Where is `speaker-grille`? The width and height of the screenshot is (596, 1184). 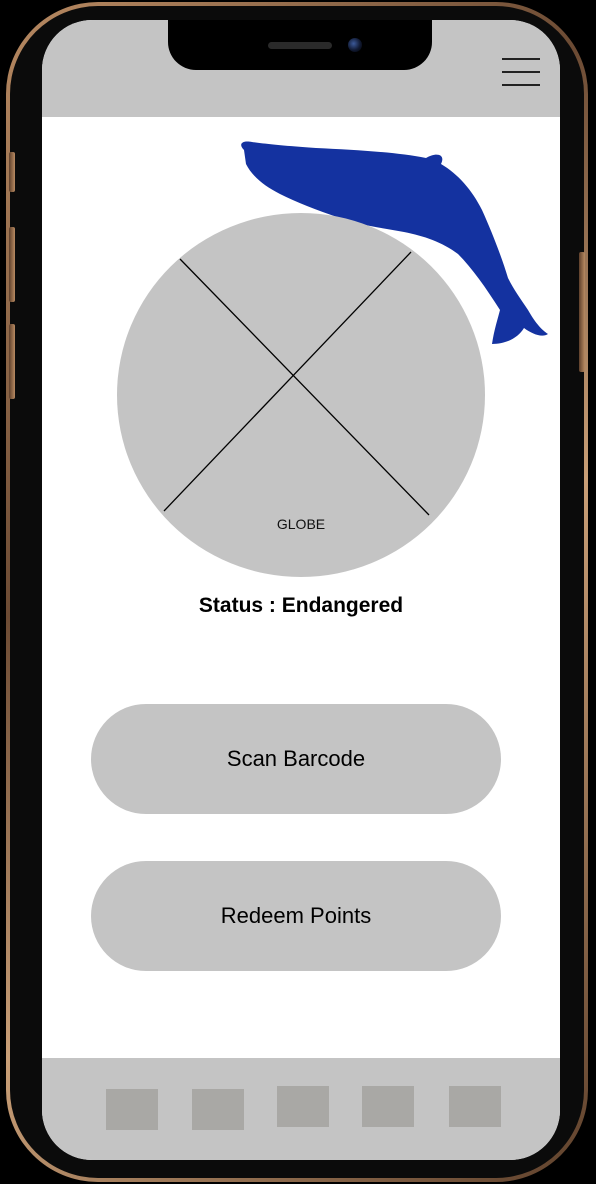 speaker-grille is located at coordinates (300, 45).